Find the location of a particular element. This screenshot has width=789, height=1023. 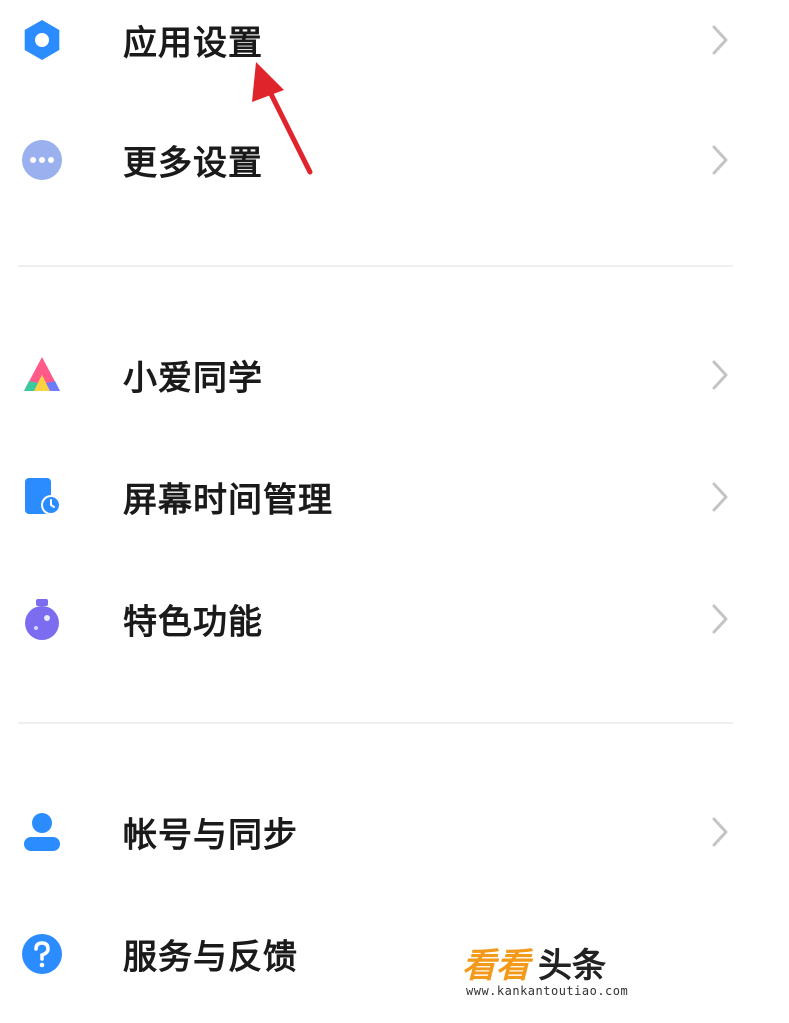

settings-item-label: 服务与反馈 is located at coordinates (210, 957).